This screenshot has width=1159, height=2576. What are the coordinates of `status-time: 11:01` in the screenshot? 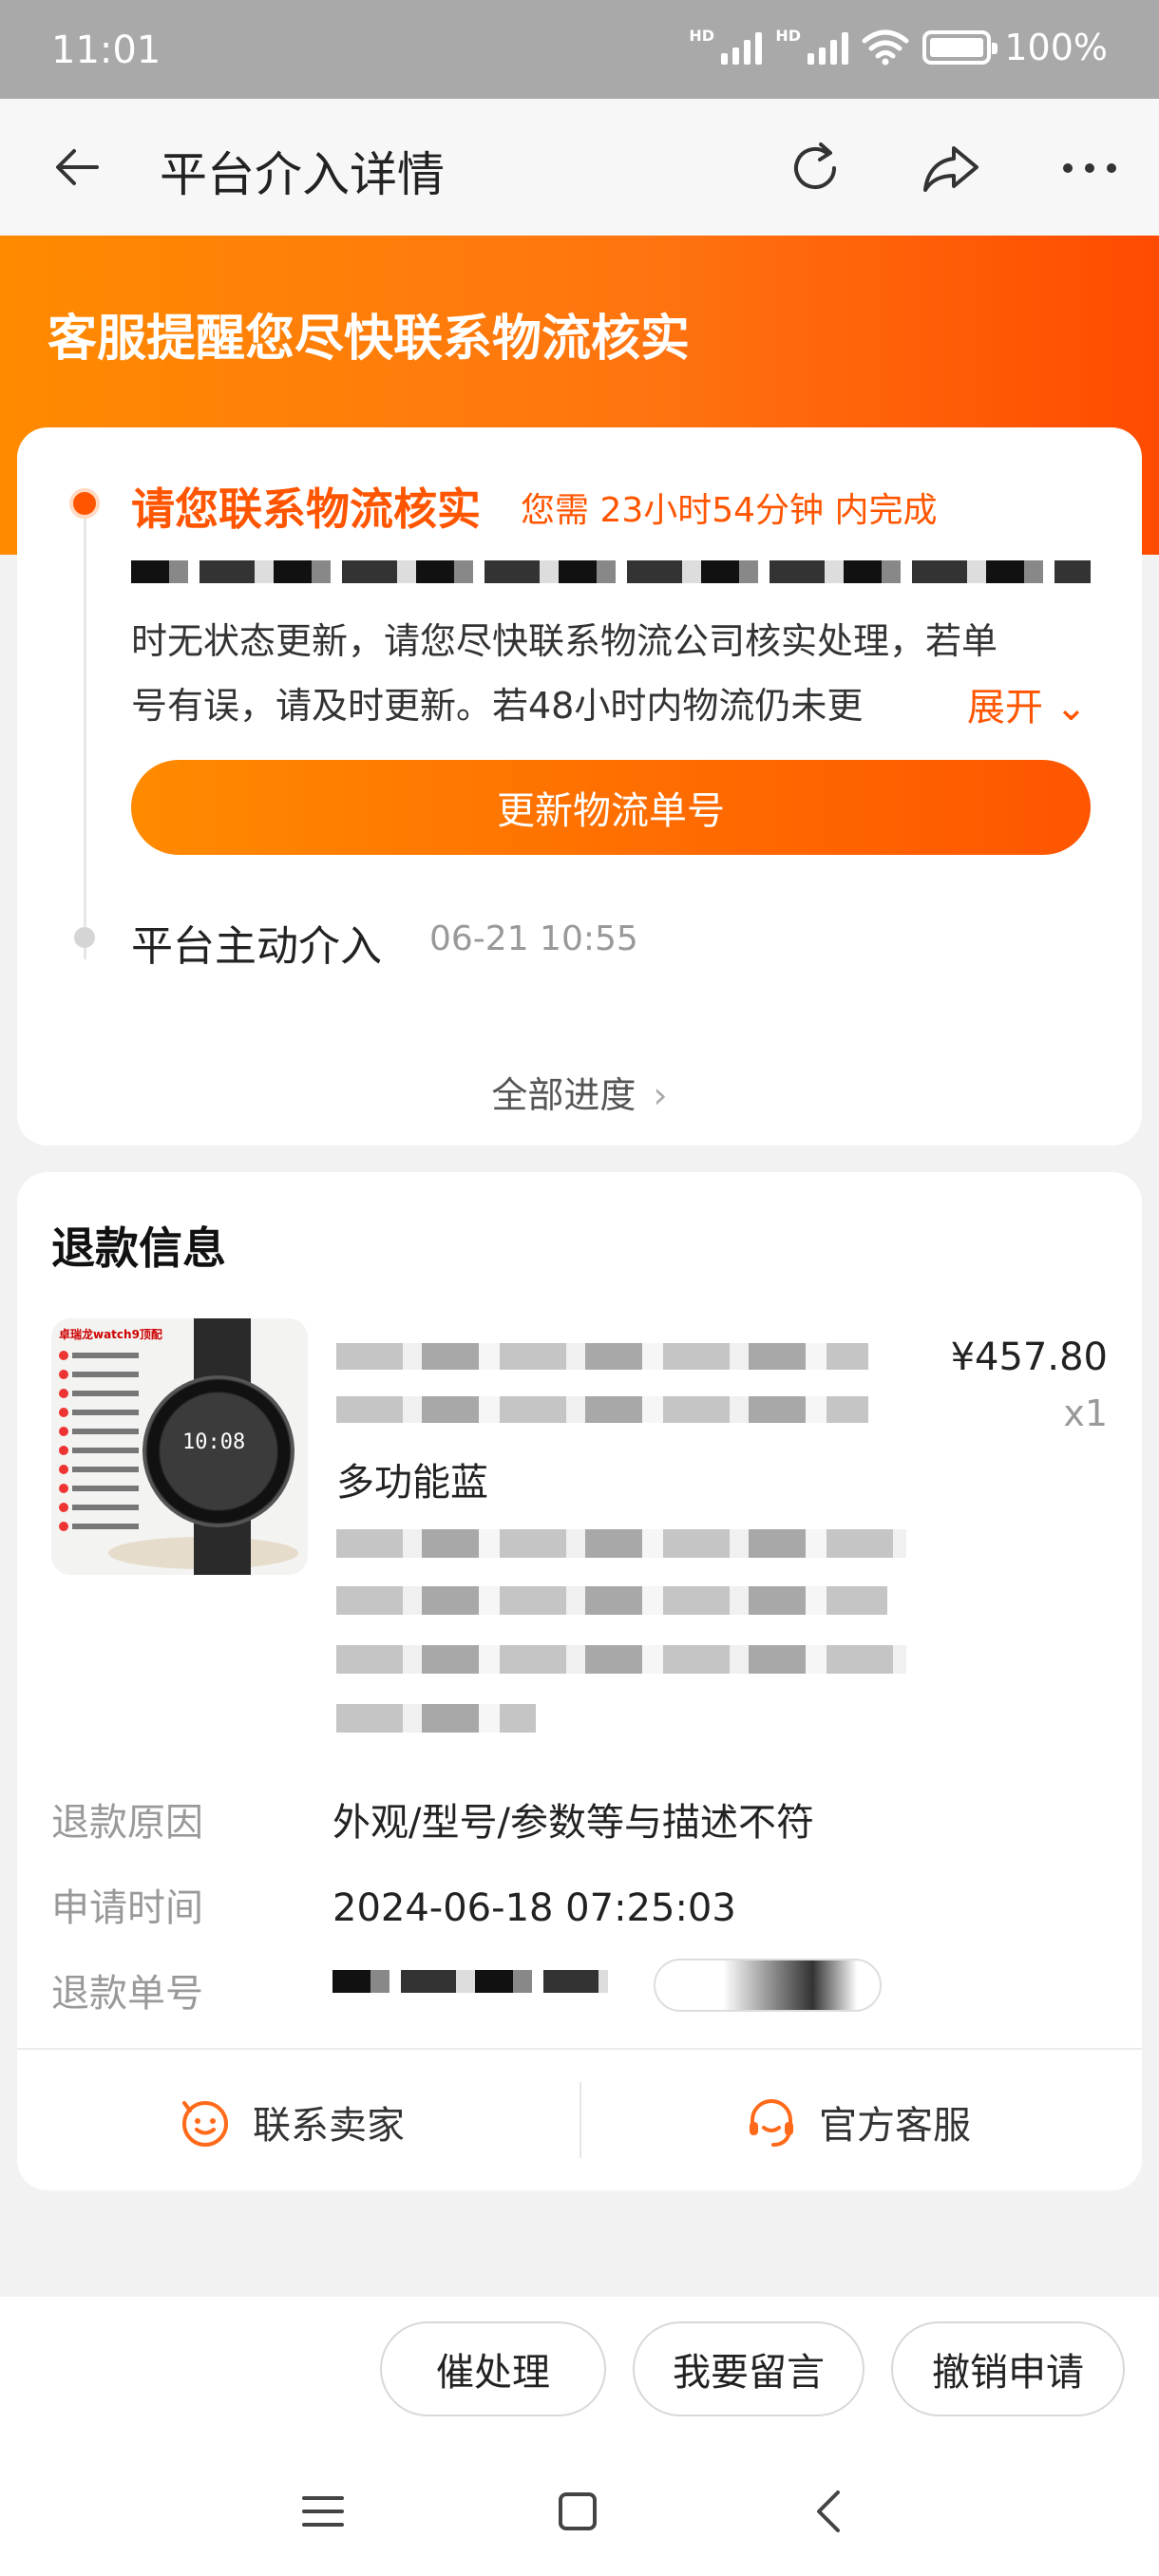 It's located at (106, 50).